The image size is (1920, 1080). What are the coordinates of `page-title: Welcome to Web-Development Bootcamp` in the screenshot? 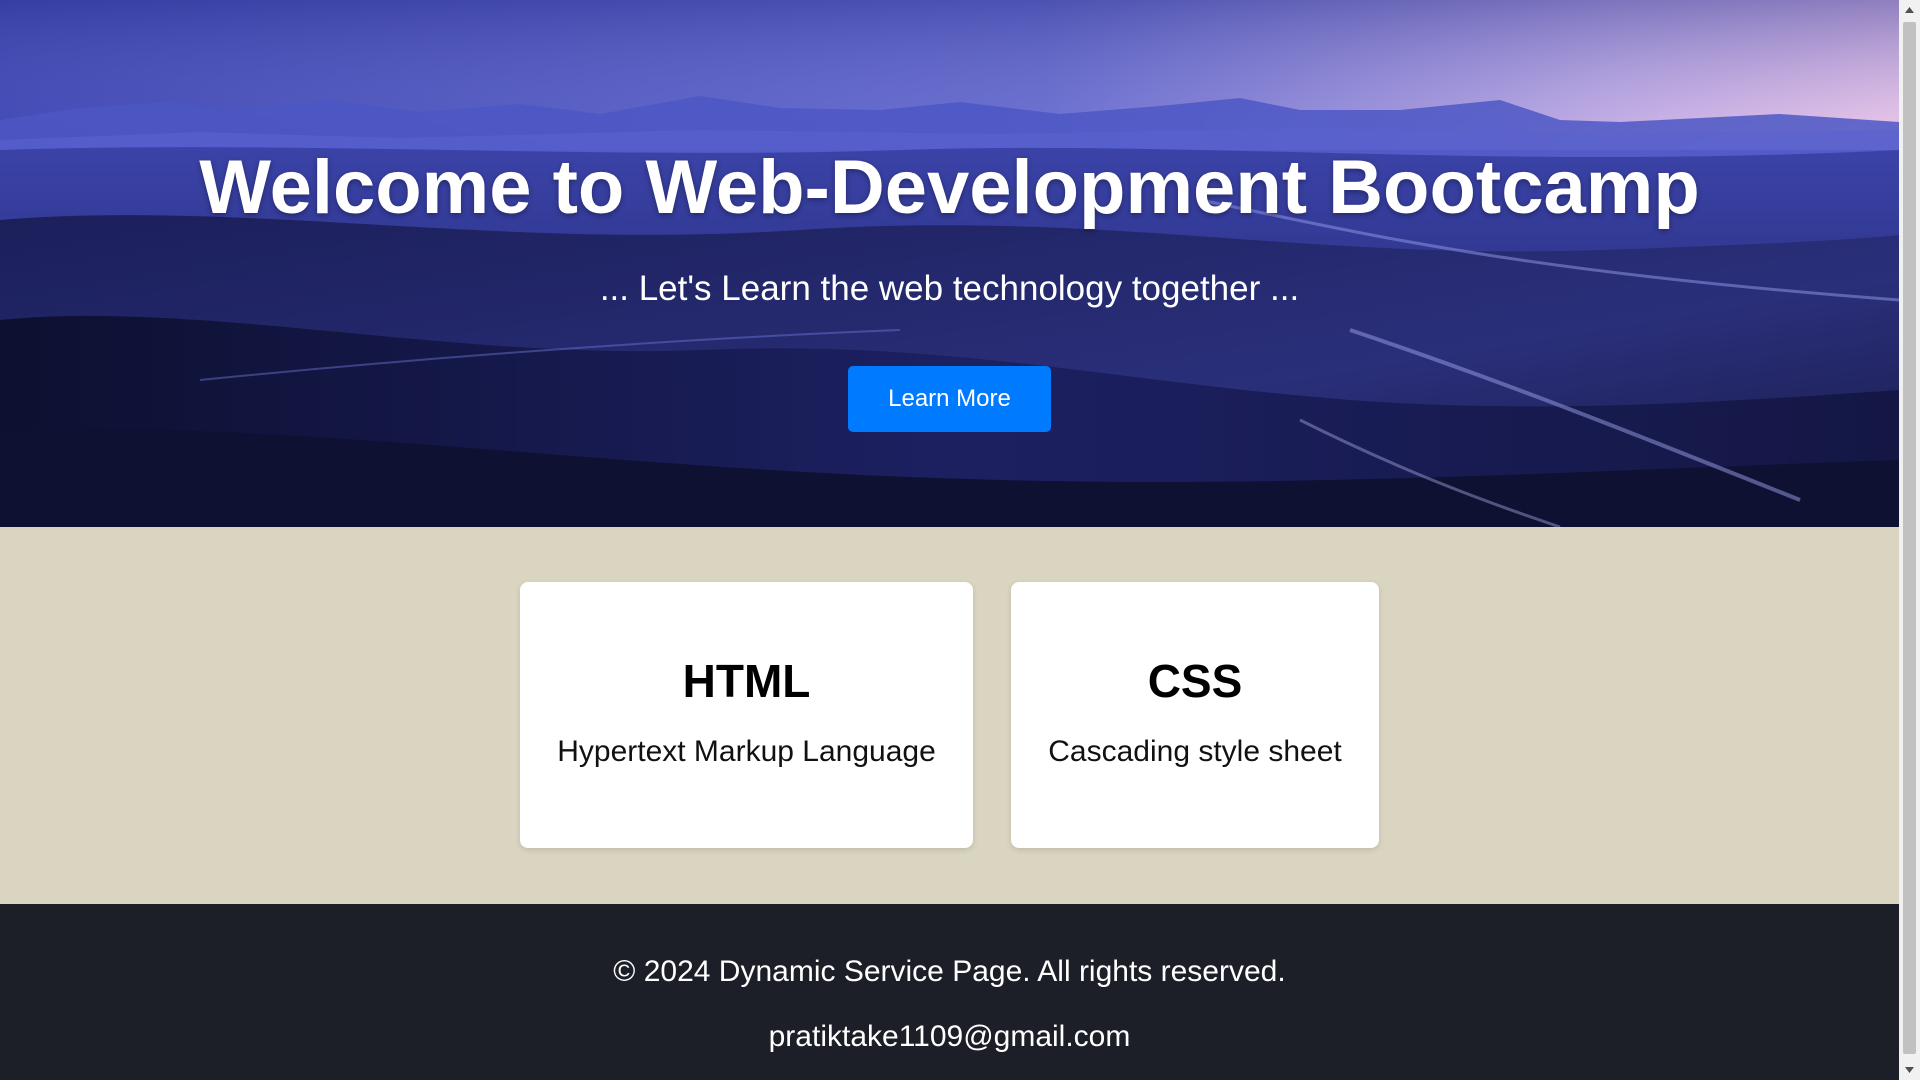 It's located at (949, 187).